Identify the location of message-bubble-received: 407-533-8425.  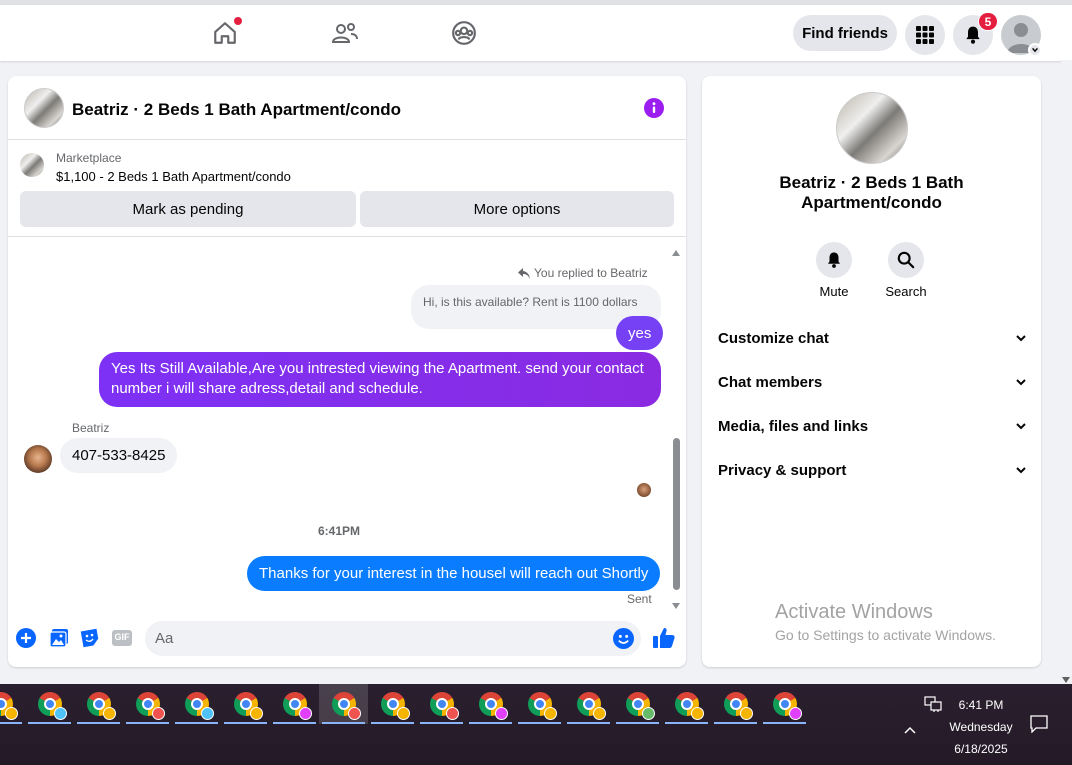
(119, 455).